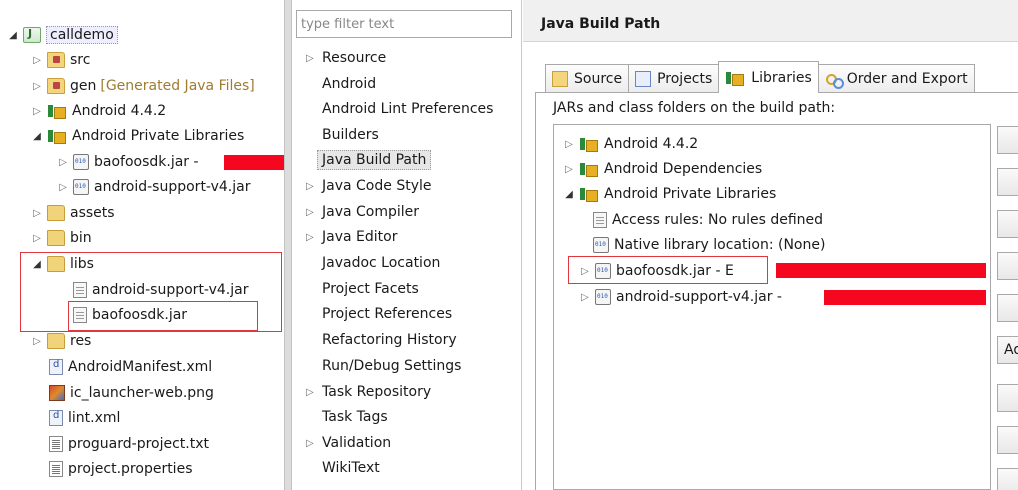  Describe the element at coordinates (680, 297) in the screenshot. I see `lib-item-android-support-jar: ▷ android-support-v4.jar -` at that location.